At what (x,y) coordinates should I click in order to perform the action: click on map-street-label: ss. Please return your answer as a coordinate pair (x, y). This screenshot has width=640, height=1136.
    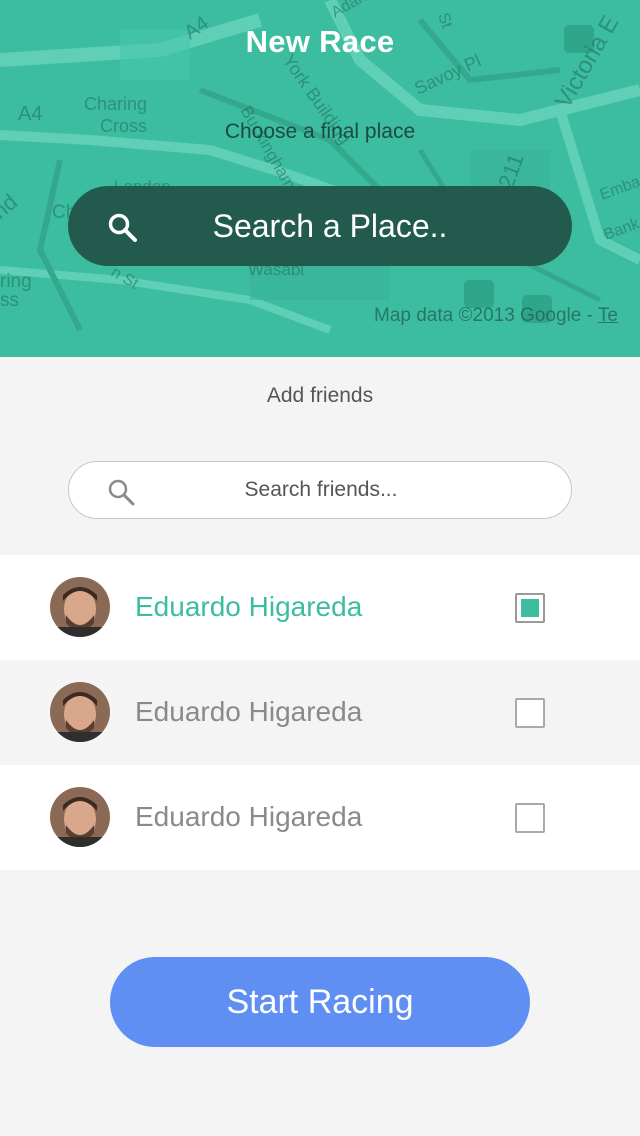
    Looking at the image, I should click on (9, 300).